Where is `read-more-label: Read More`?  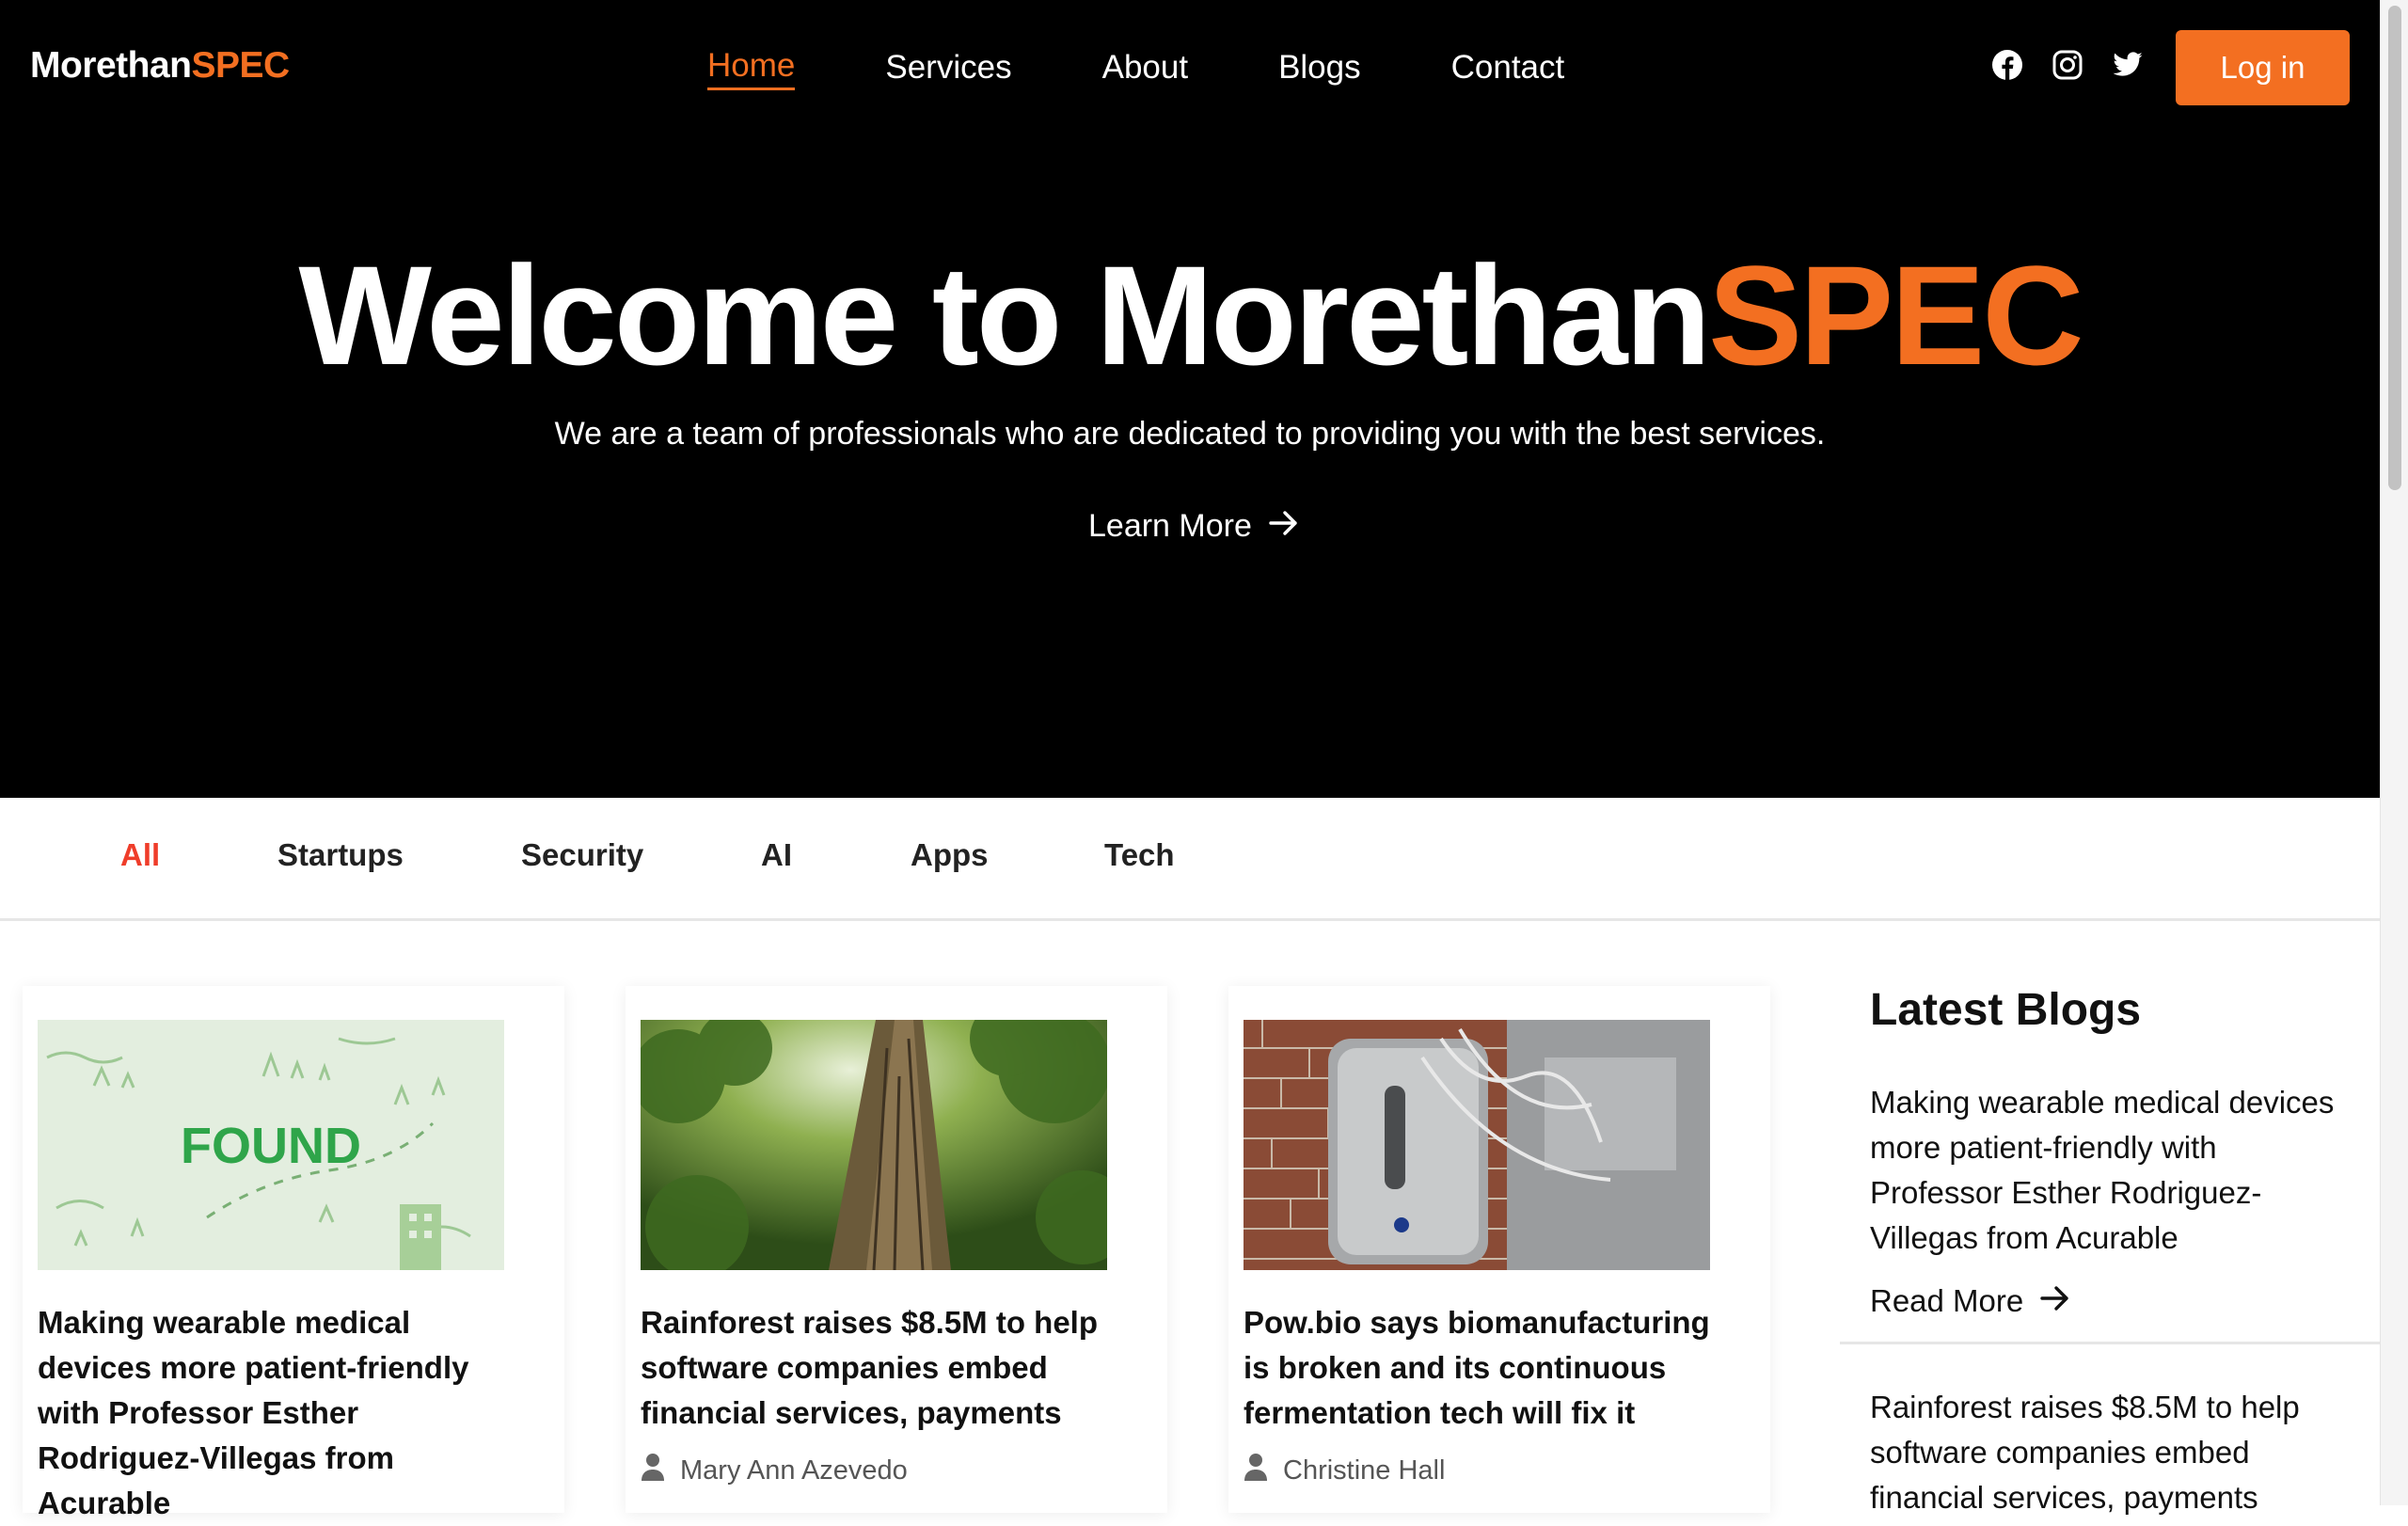
read-more-label: Read More is located at coordinates (1947, 1300).